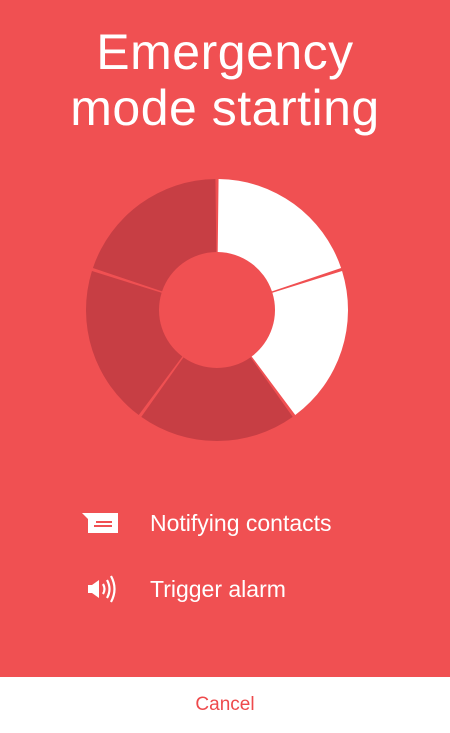  I want to click on footer-bar: Cancel, so click(225, 705).